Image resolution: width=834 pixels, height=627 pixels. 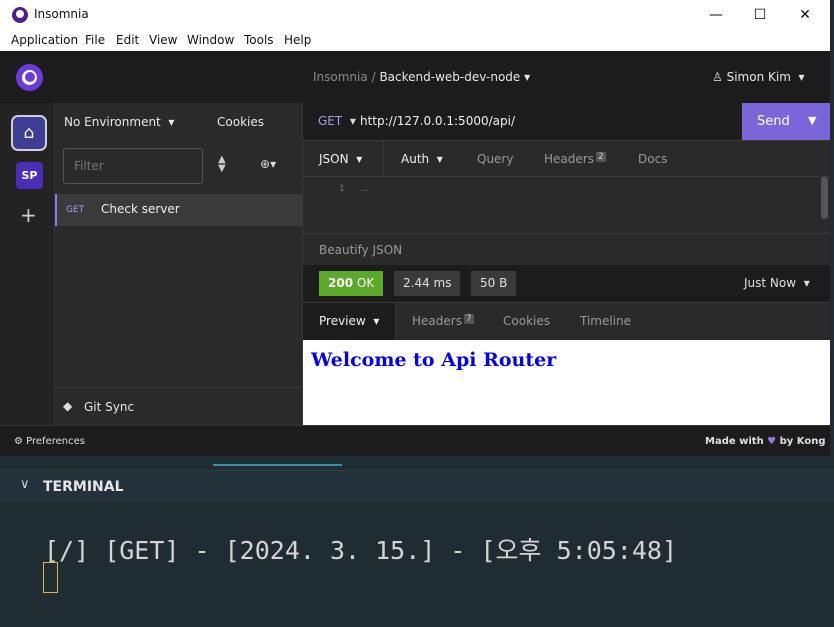 What do you see at coordinates (178, 406) in the screenshot?
I see `git-sync-button: ◆ Git Sync` at bounding box center [178, 406].